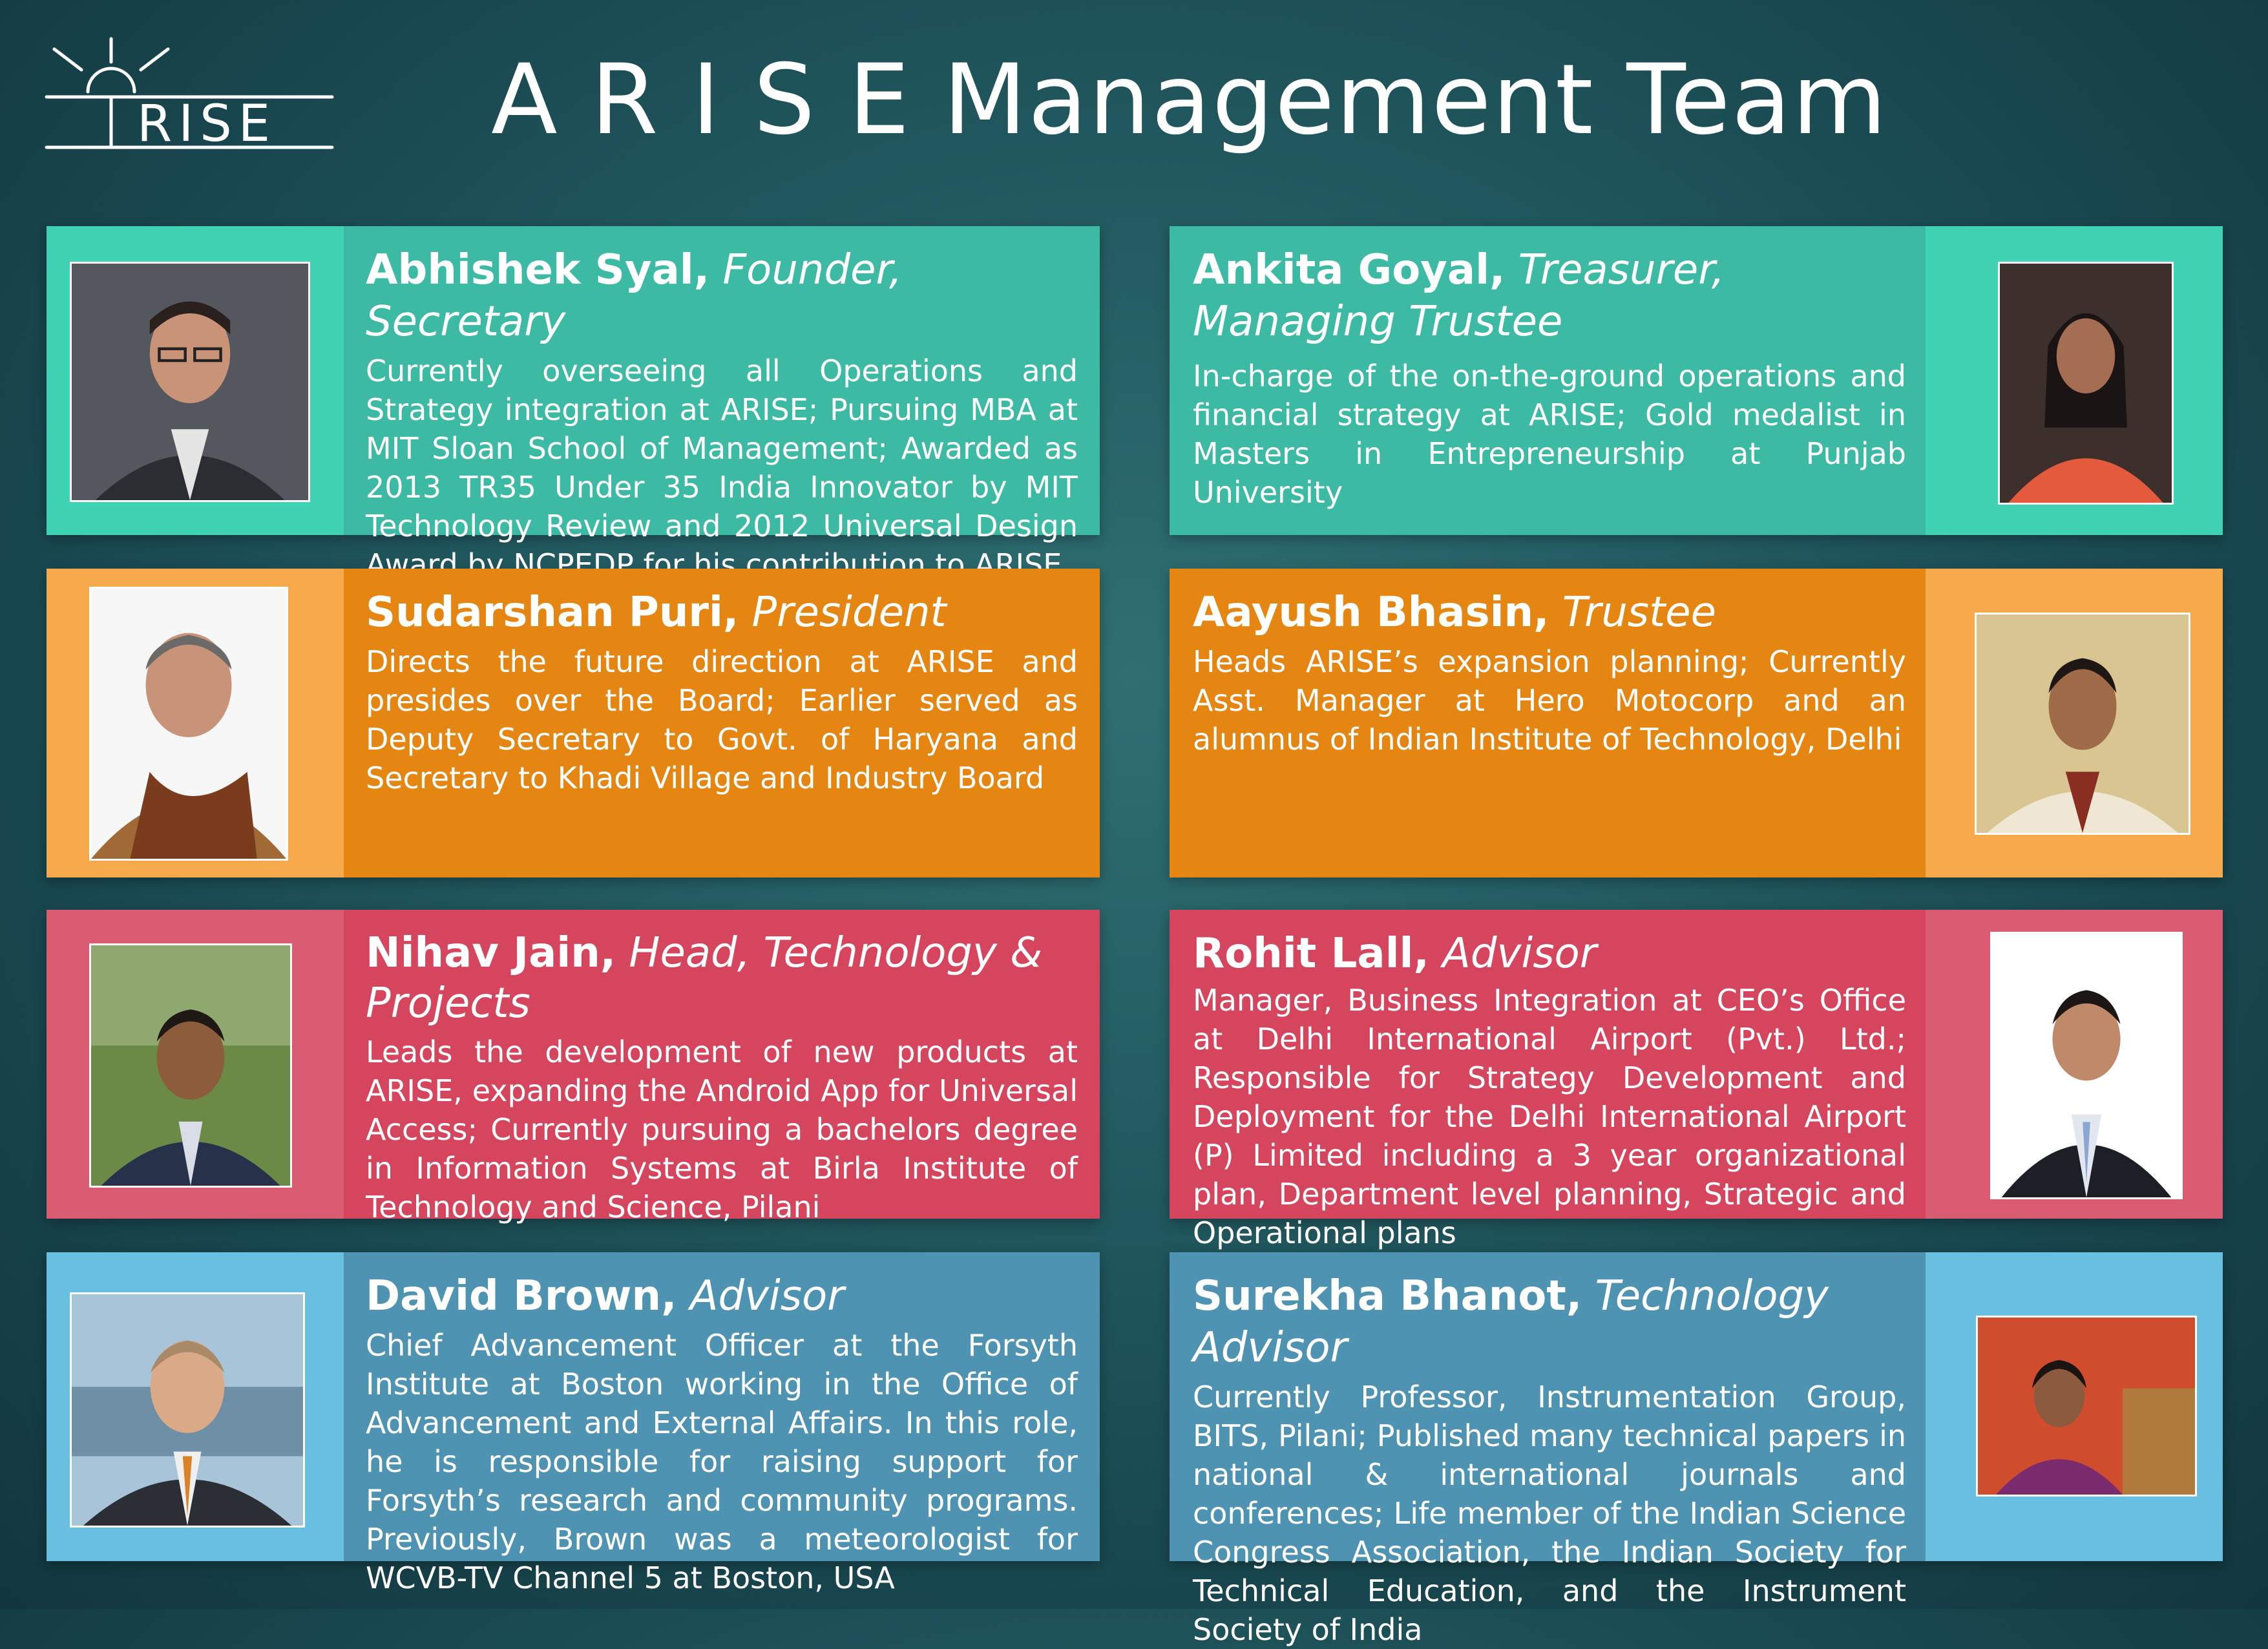  Describe the element at coordinates (722, 978) in the screenshot. I see `member-heading: Nihav Jain, Head, Technology & Projects` at that location.